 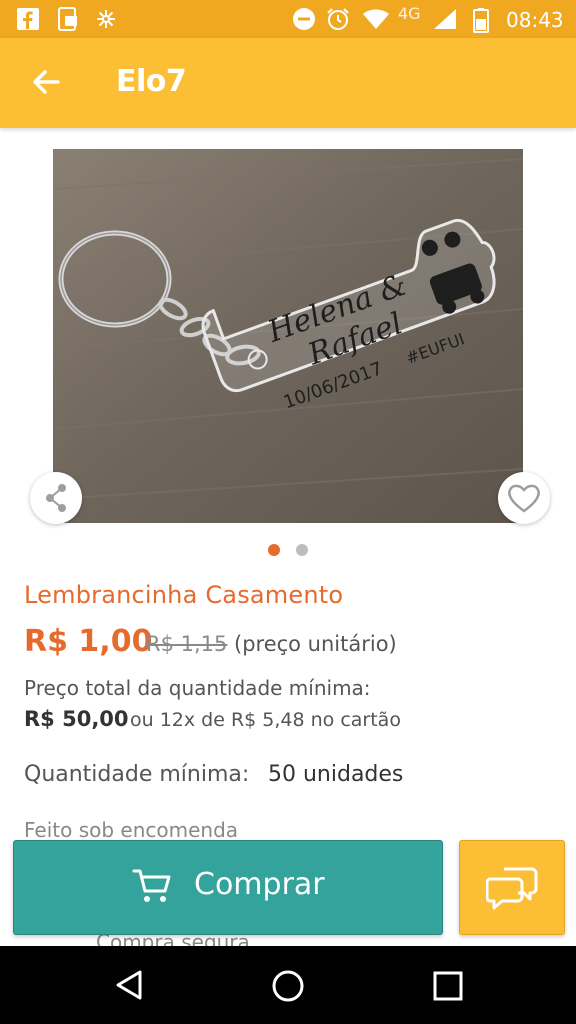 I want to click on minus-circle-icon, so click(x=304, y=19).